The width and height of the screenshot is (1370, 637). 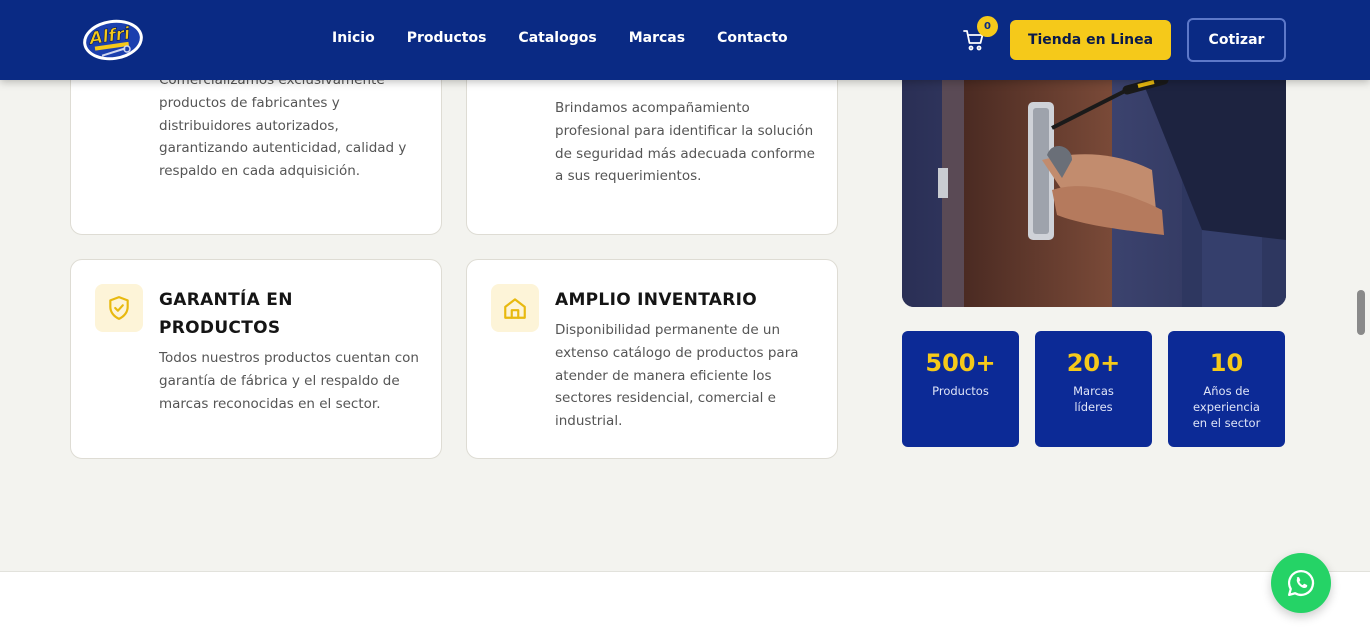 What do you see at coordinates (113, 40) in the screenshot?
I see `alfri-logo: Alfri` at bounding box center [113, 40].